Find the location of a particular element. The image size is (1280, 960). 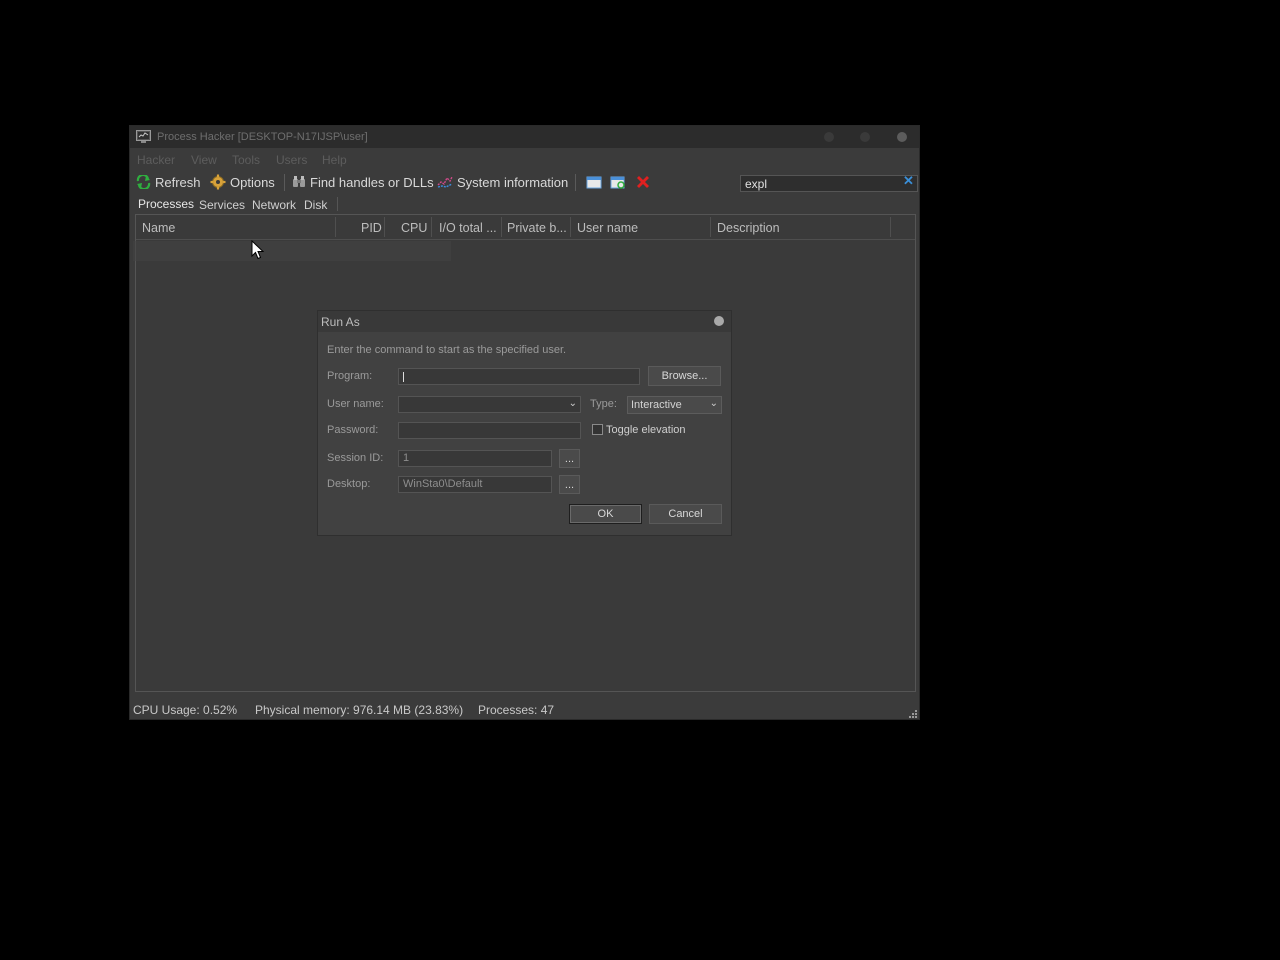

desktop-input: WinSta0\Default is located at coordinates (475, 484).